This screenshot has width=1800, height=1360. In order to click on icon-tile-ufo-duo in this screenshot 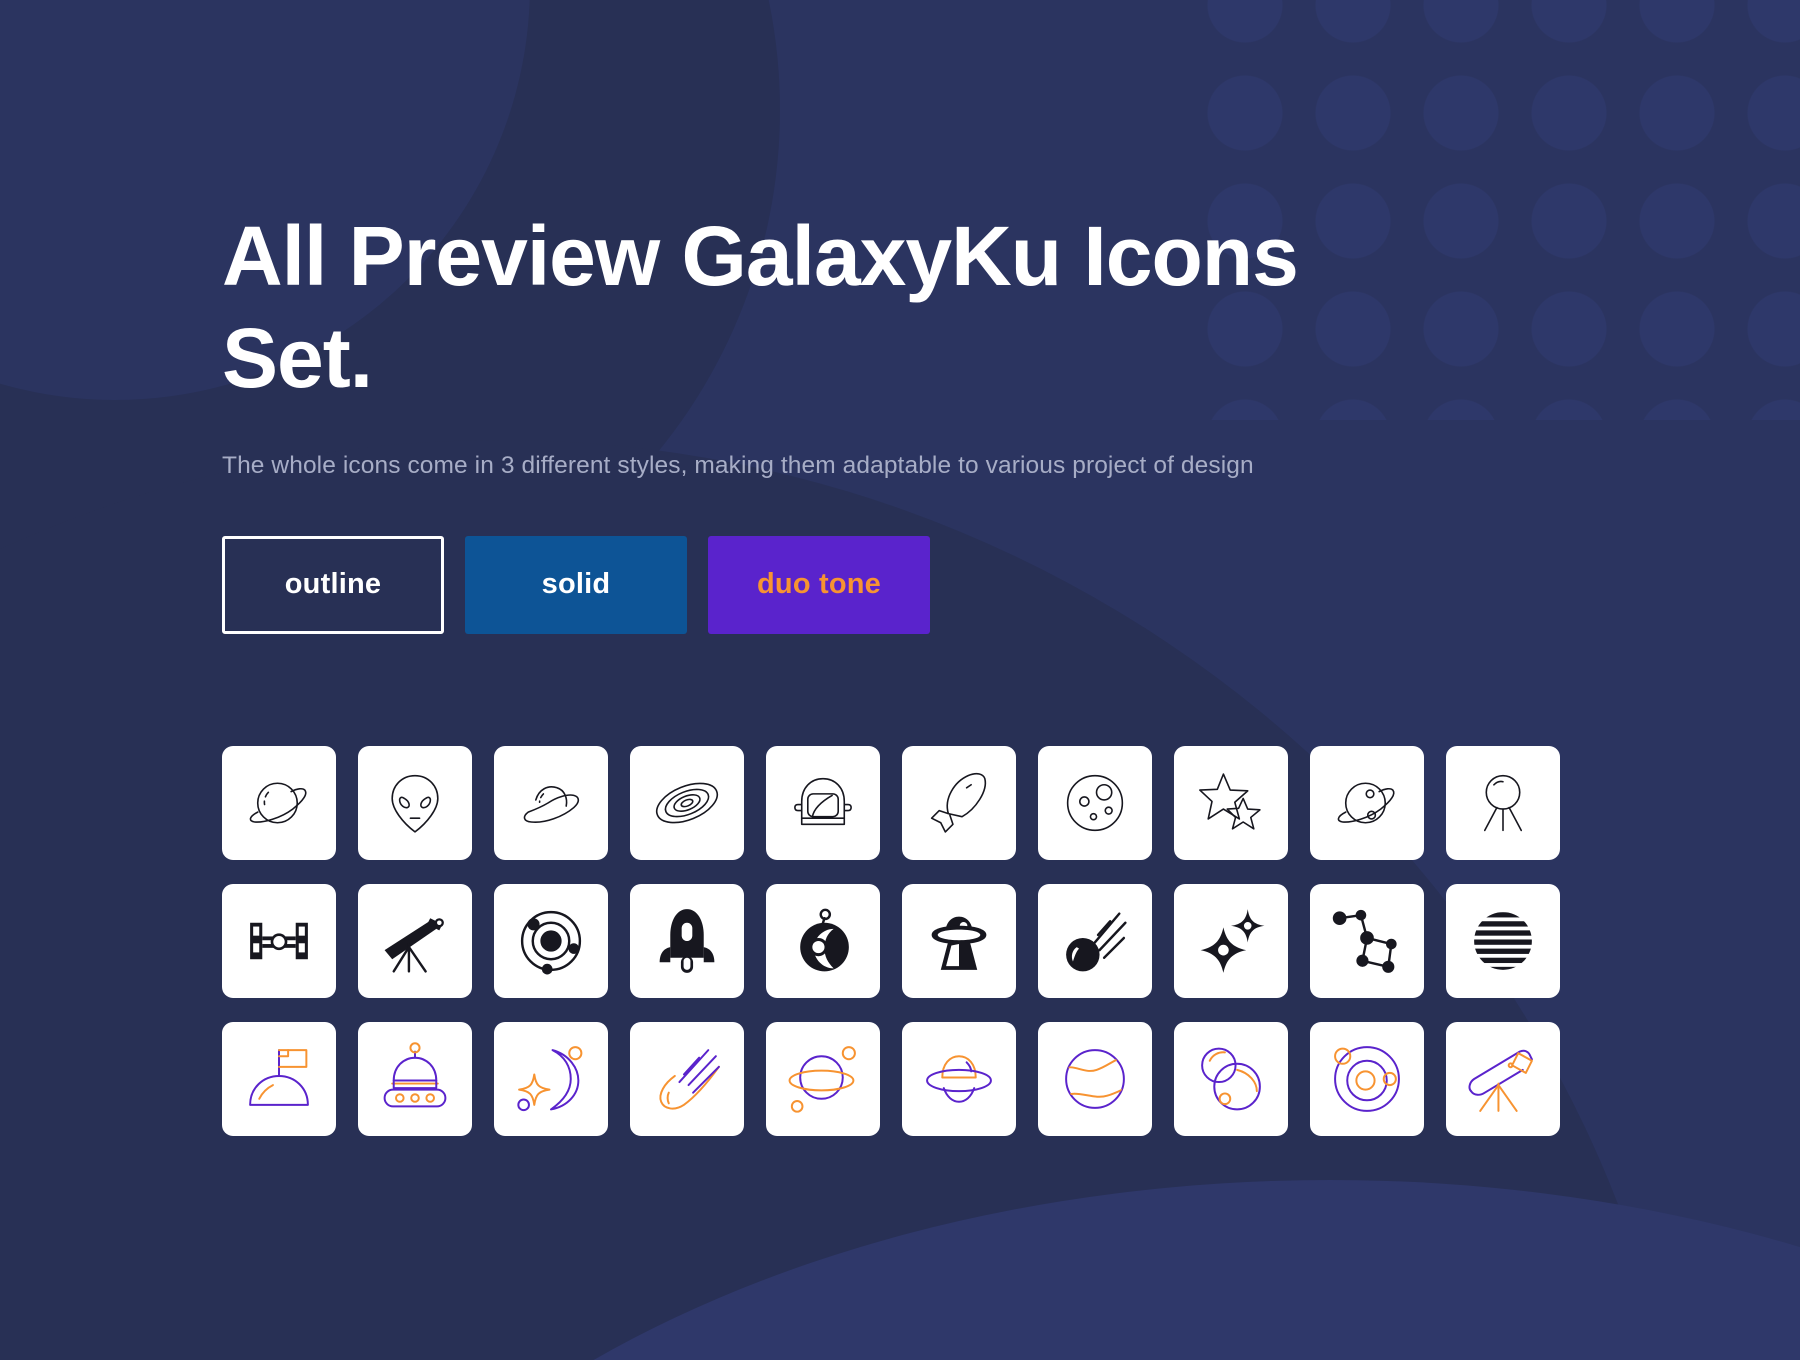, I will do `click(959, 1078)`.